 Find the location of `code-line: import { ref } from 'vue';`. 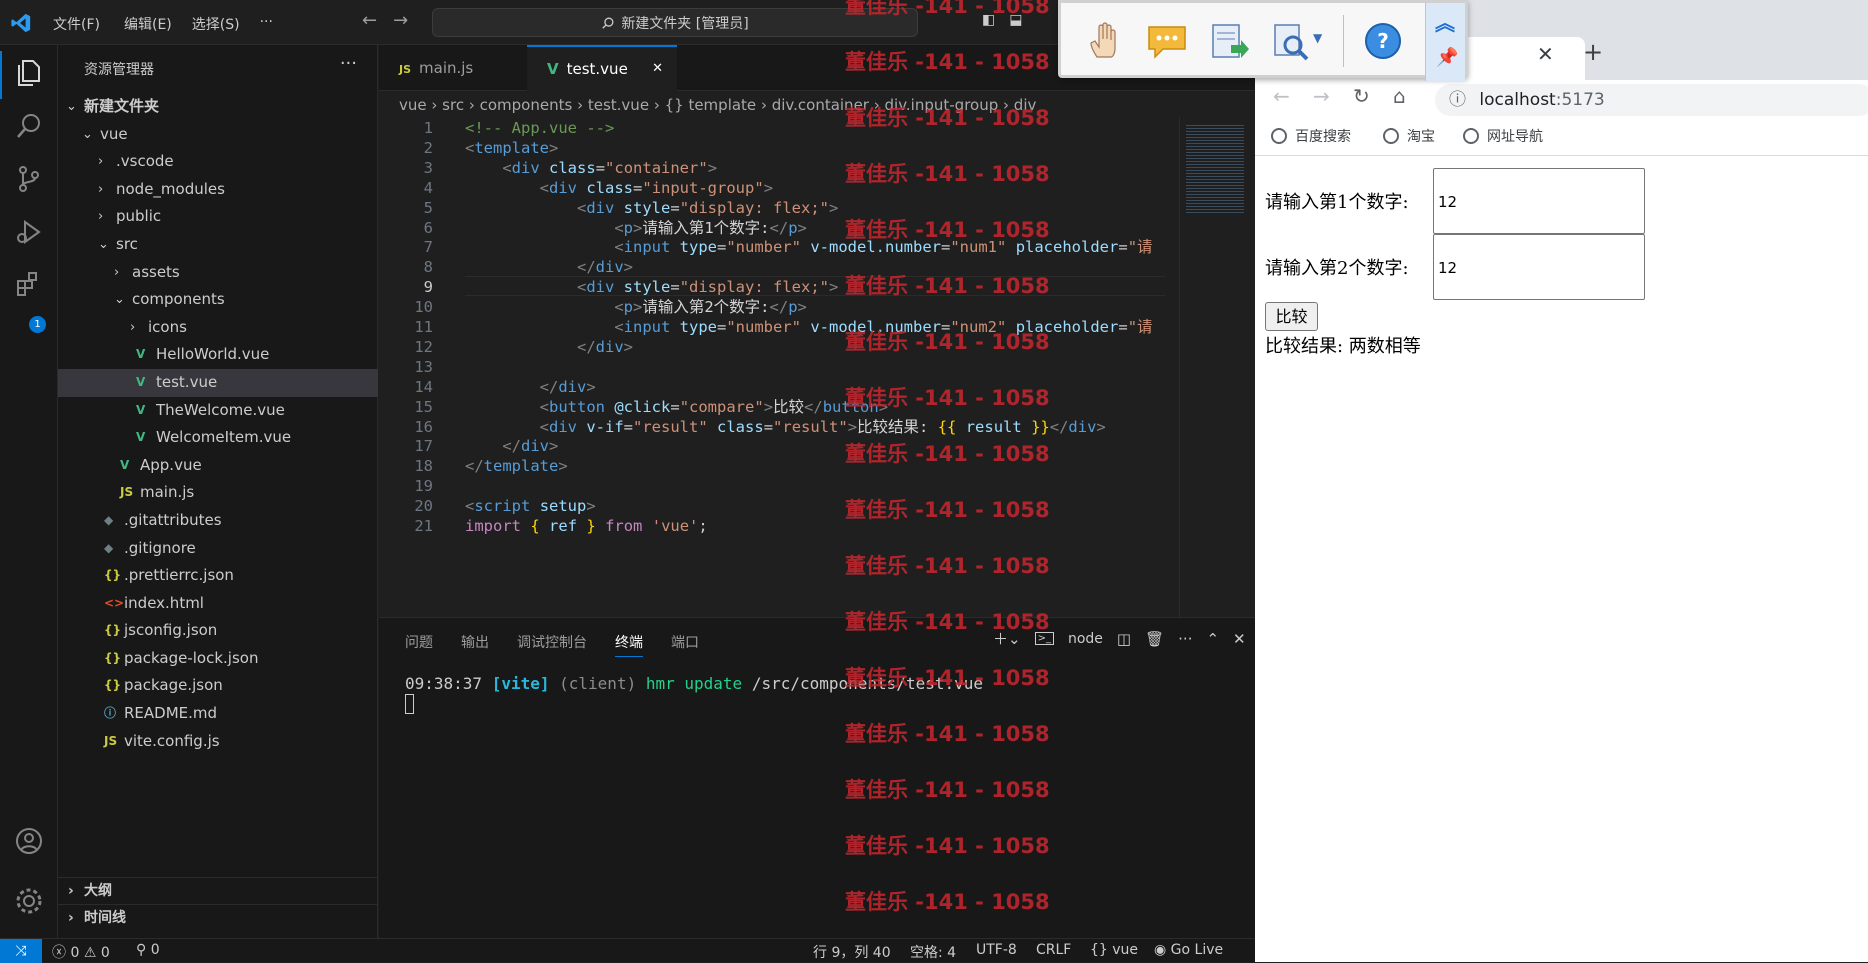

code-line: import { ref } from 'vue'; is located at coordinates (586, 527).